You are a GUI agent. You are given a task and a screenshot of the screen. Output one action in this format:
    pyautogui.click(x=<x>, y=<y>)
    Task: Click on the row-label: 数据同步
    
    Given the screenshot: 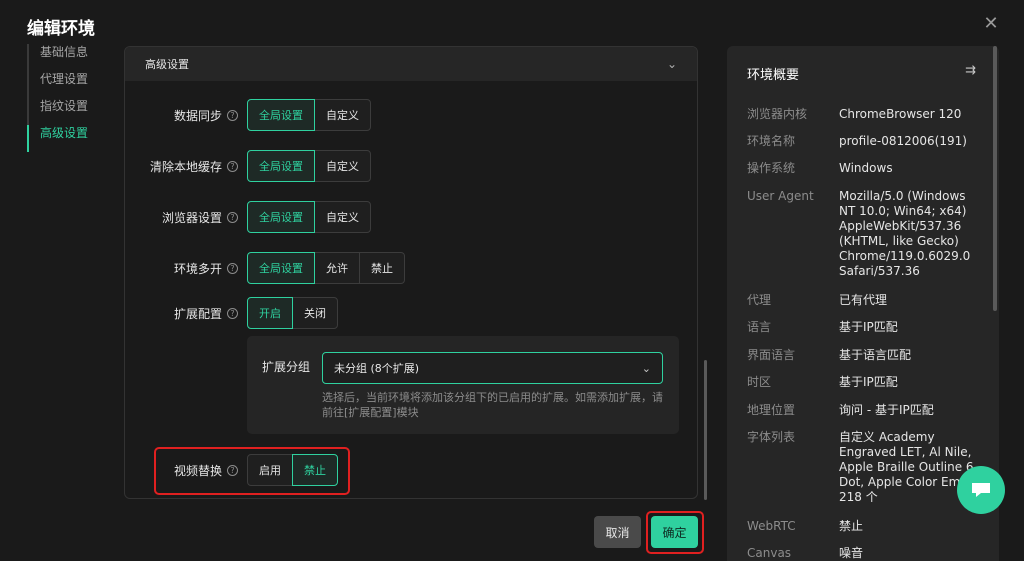 What is the action you would take?
    pyautogui.click(x=197, y=115)
    